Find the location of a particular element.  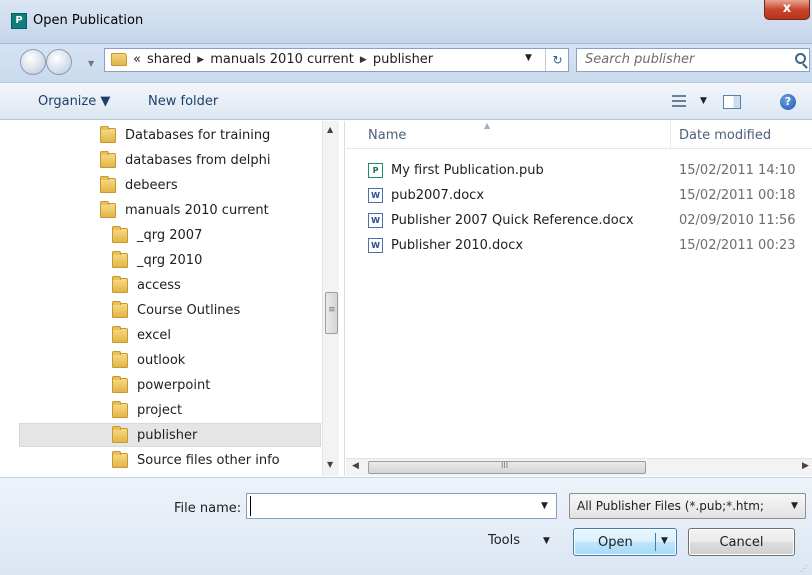

tree-item-outlook: outlook is located at coordinates (148, 360).